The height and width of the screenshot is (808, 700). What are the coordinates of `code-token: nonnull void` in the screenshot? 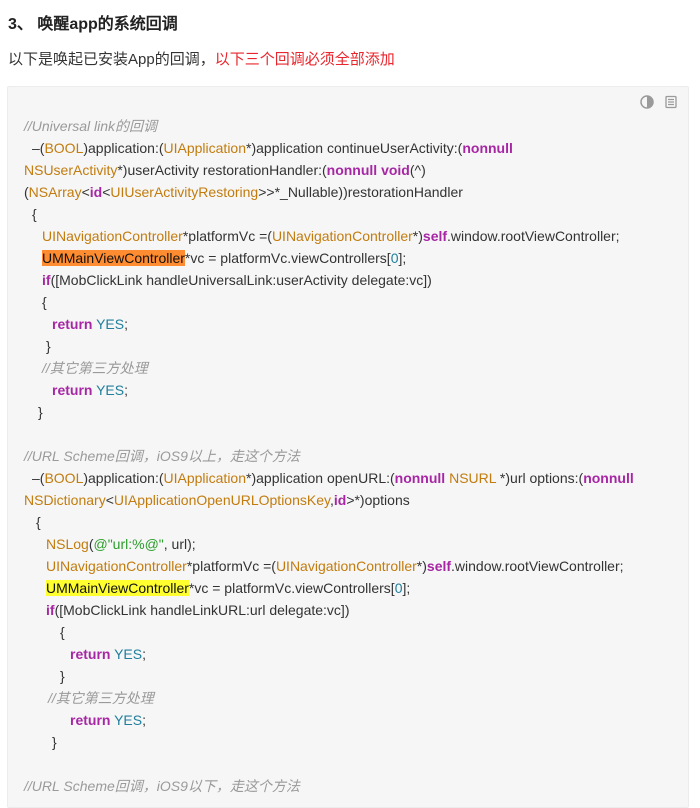 It's located at (368, 170).